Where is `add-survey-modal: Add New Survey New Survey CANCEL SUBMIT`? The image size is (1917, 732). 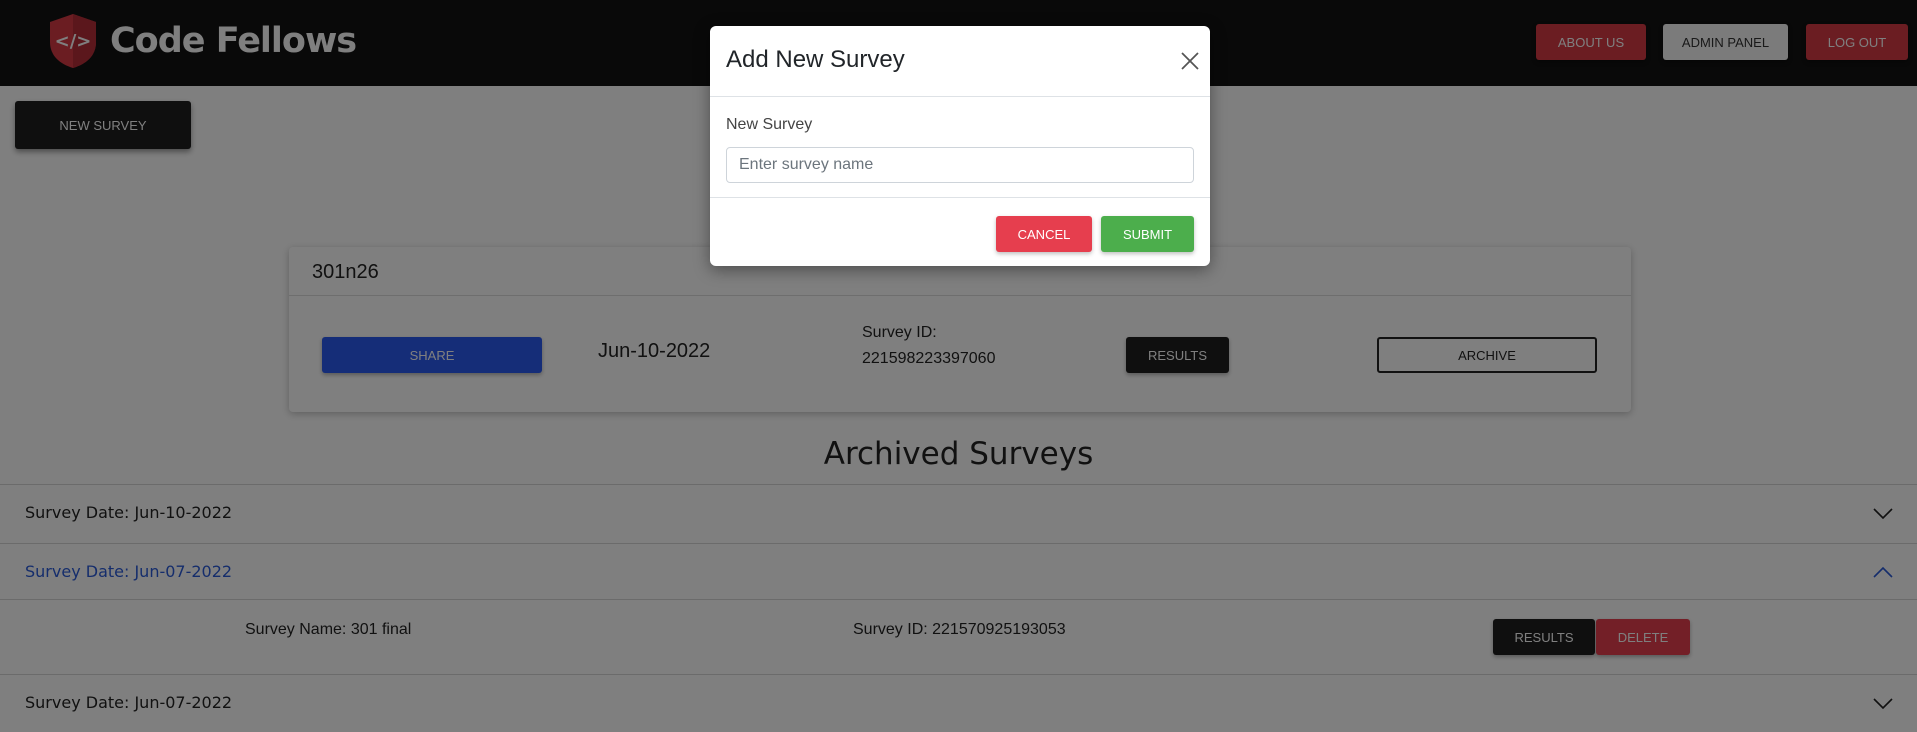
add-survey-modal: Add New Survey New Survey CANCEL SUBMIT is located at coordinates (960, 146).